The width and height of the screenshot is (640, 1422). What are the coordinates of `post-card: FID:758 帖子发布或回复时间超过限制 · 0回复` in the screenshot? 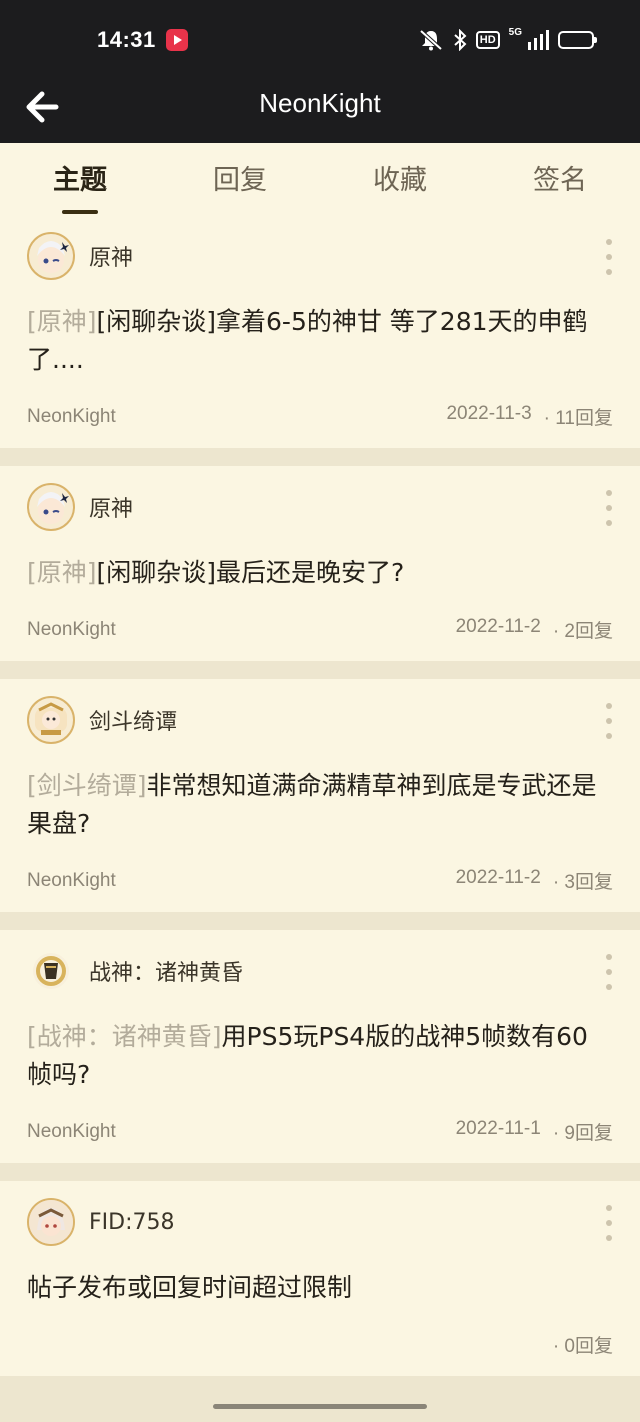 It's located at (320, 1278).